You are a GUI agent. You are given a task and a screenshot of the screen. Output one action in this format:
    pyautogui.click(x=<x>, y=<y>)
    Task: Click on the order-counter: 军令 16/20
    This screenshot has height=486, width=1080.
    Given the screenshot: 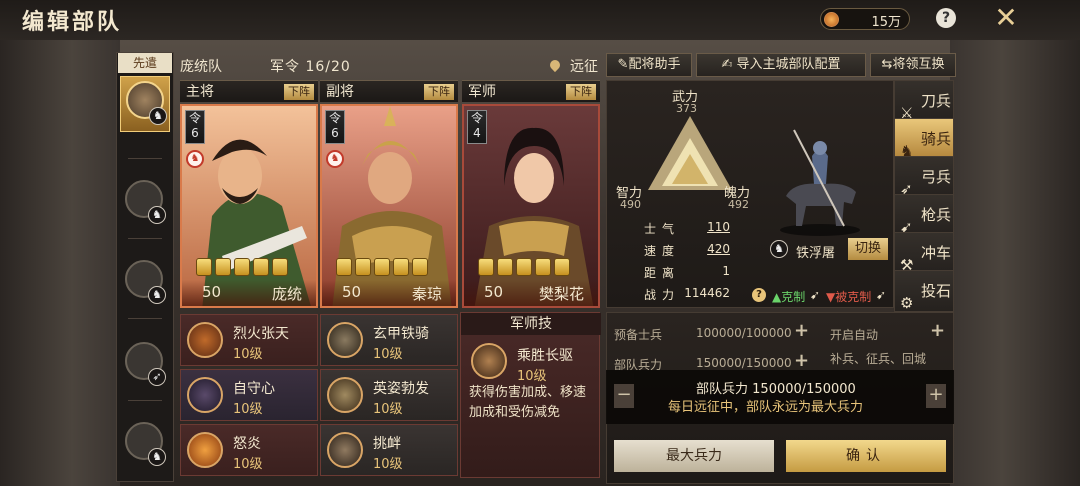 What is the action you would take?
    pyautogui.click(x=310, y=66)
    